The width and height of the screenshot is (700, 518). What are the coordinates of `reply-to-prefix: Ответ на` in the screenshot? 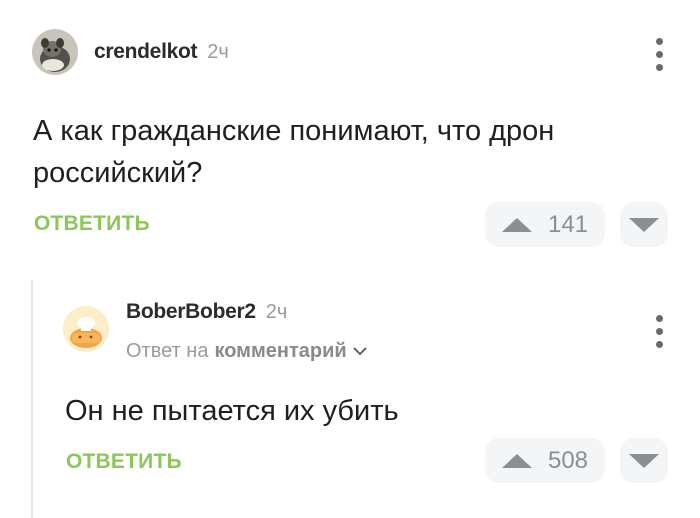 It's located at (167, 351).